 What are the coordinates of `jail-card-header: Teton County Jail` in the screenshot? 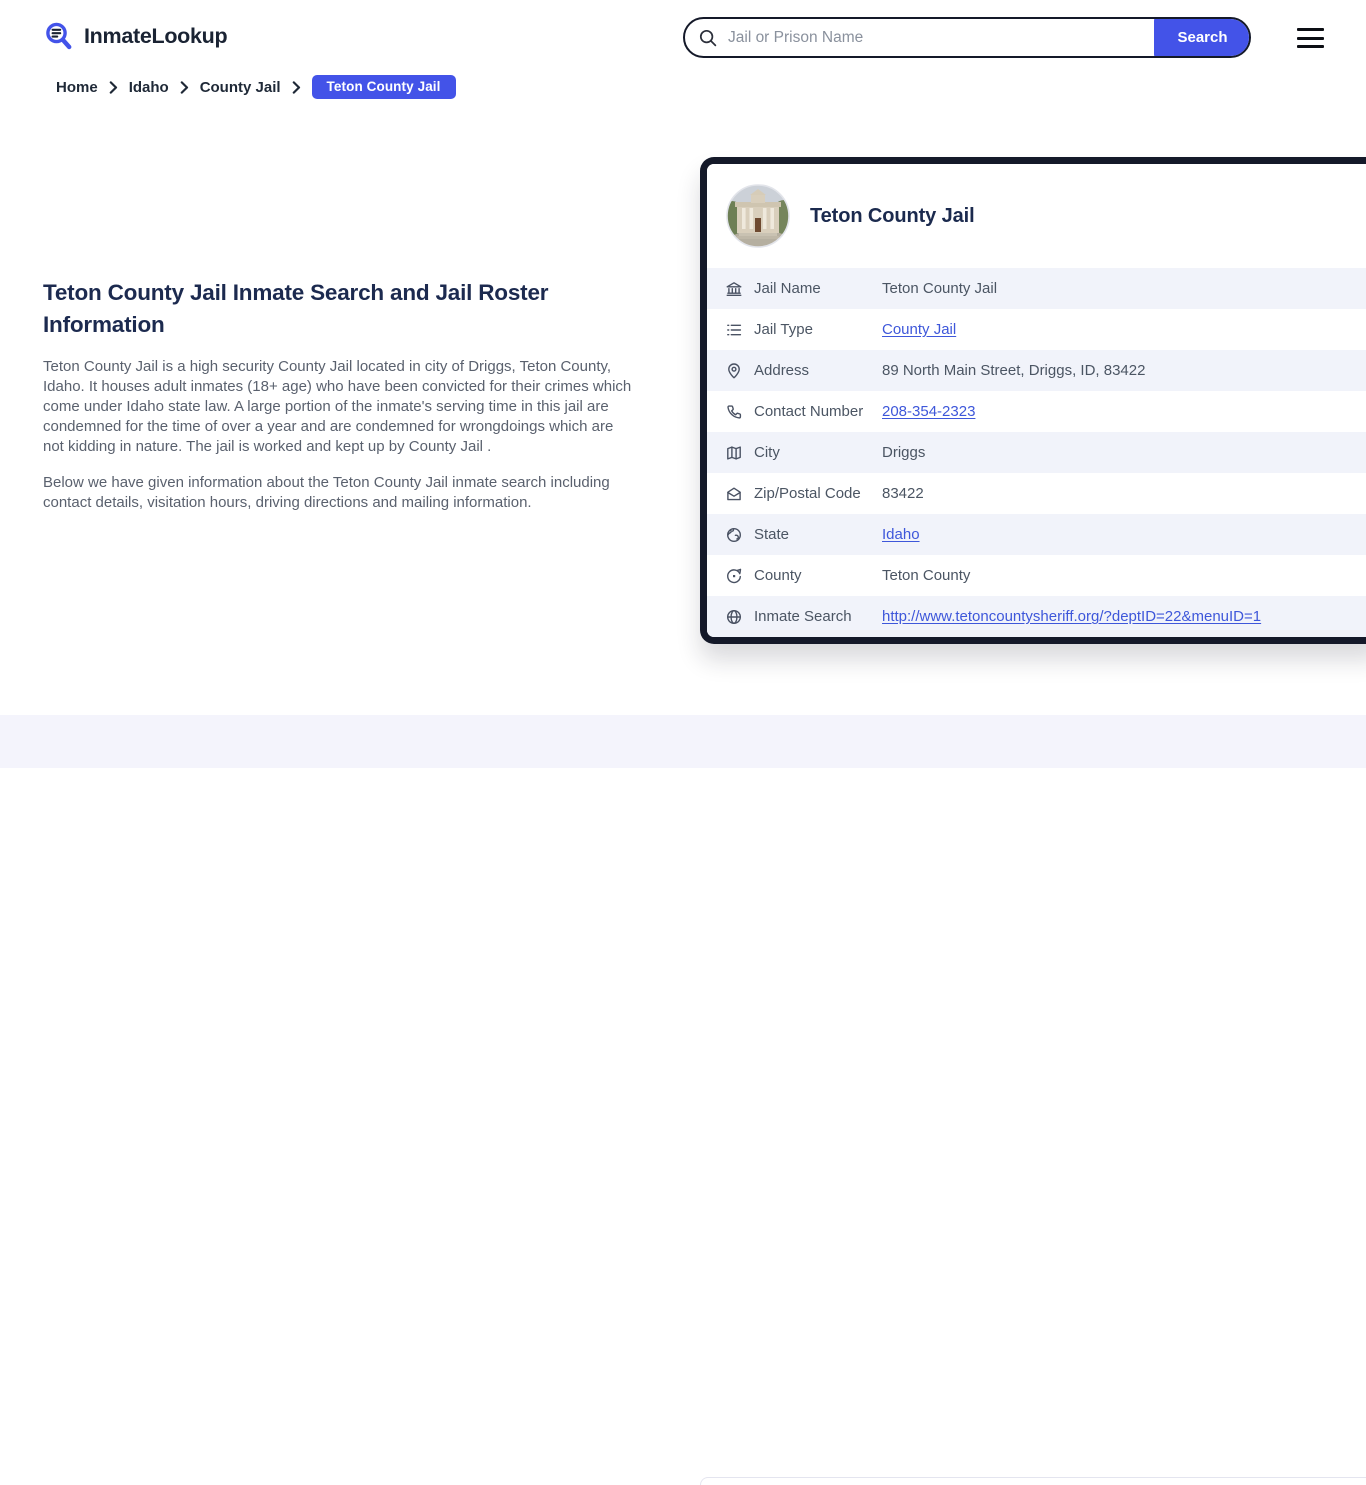 It's located at (1036, 216).